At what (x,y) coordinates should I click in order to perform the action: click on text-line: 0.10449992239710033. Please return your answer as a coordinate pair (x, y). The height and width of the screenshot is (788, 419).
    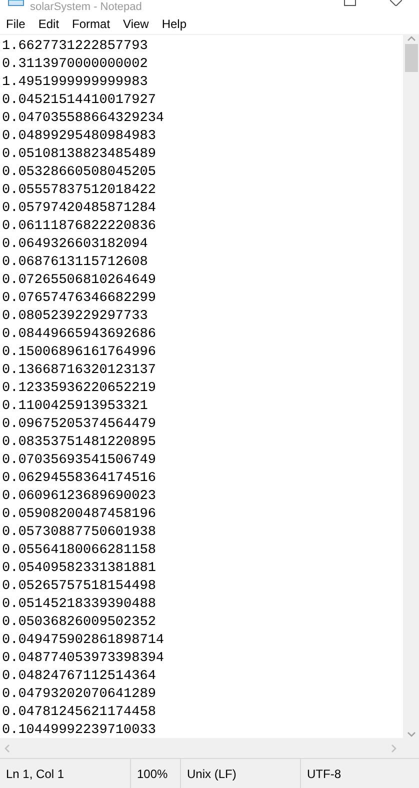
    Looking at the image, I should click on (79, 730).